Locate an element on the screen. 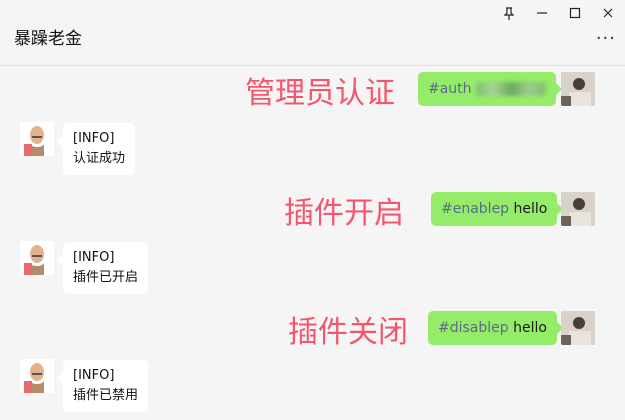  outgoing-message-enable: #enablep hello is located at coordinates (497, 209).